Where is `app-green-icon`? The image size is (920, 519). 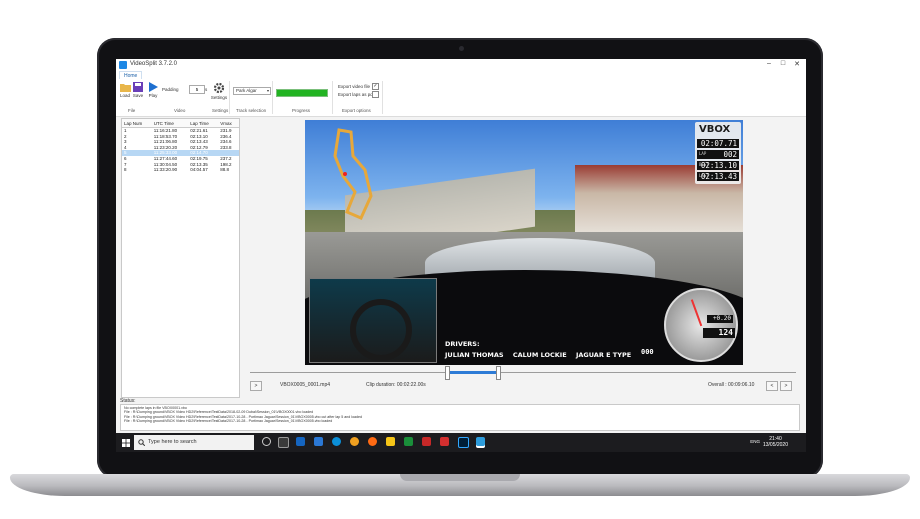 app-green-icon is located at coordinates (408, 441).